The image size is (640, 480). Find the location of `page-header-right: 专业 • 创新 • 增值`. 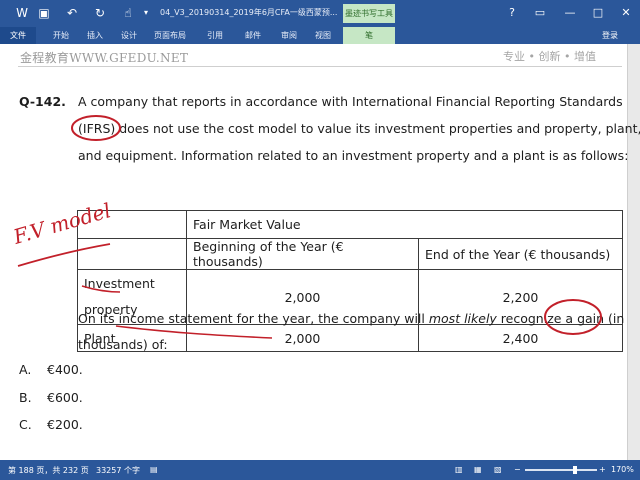

page-header-right: 专业 • 创新 • 增值 is located at coordinates (549, 56).